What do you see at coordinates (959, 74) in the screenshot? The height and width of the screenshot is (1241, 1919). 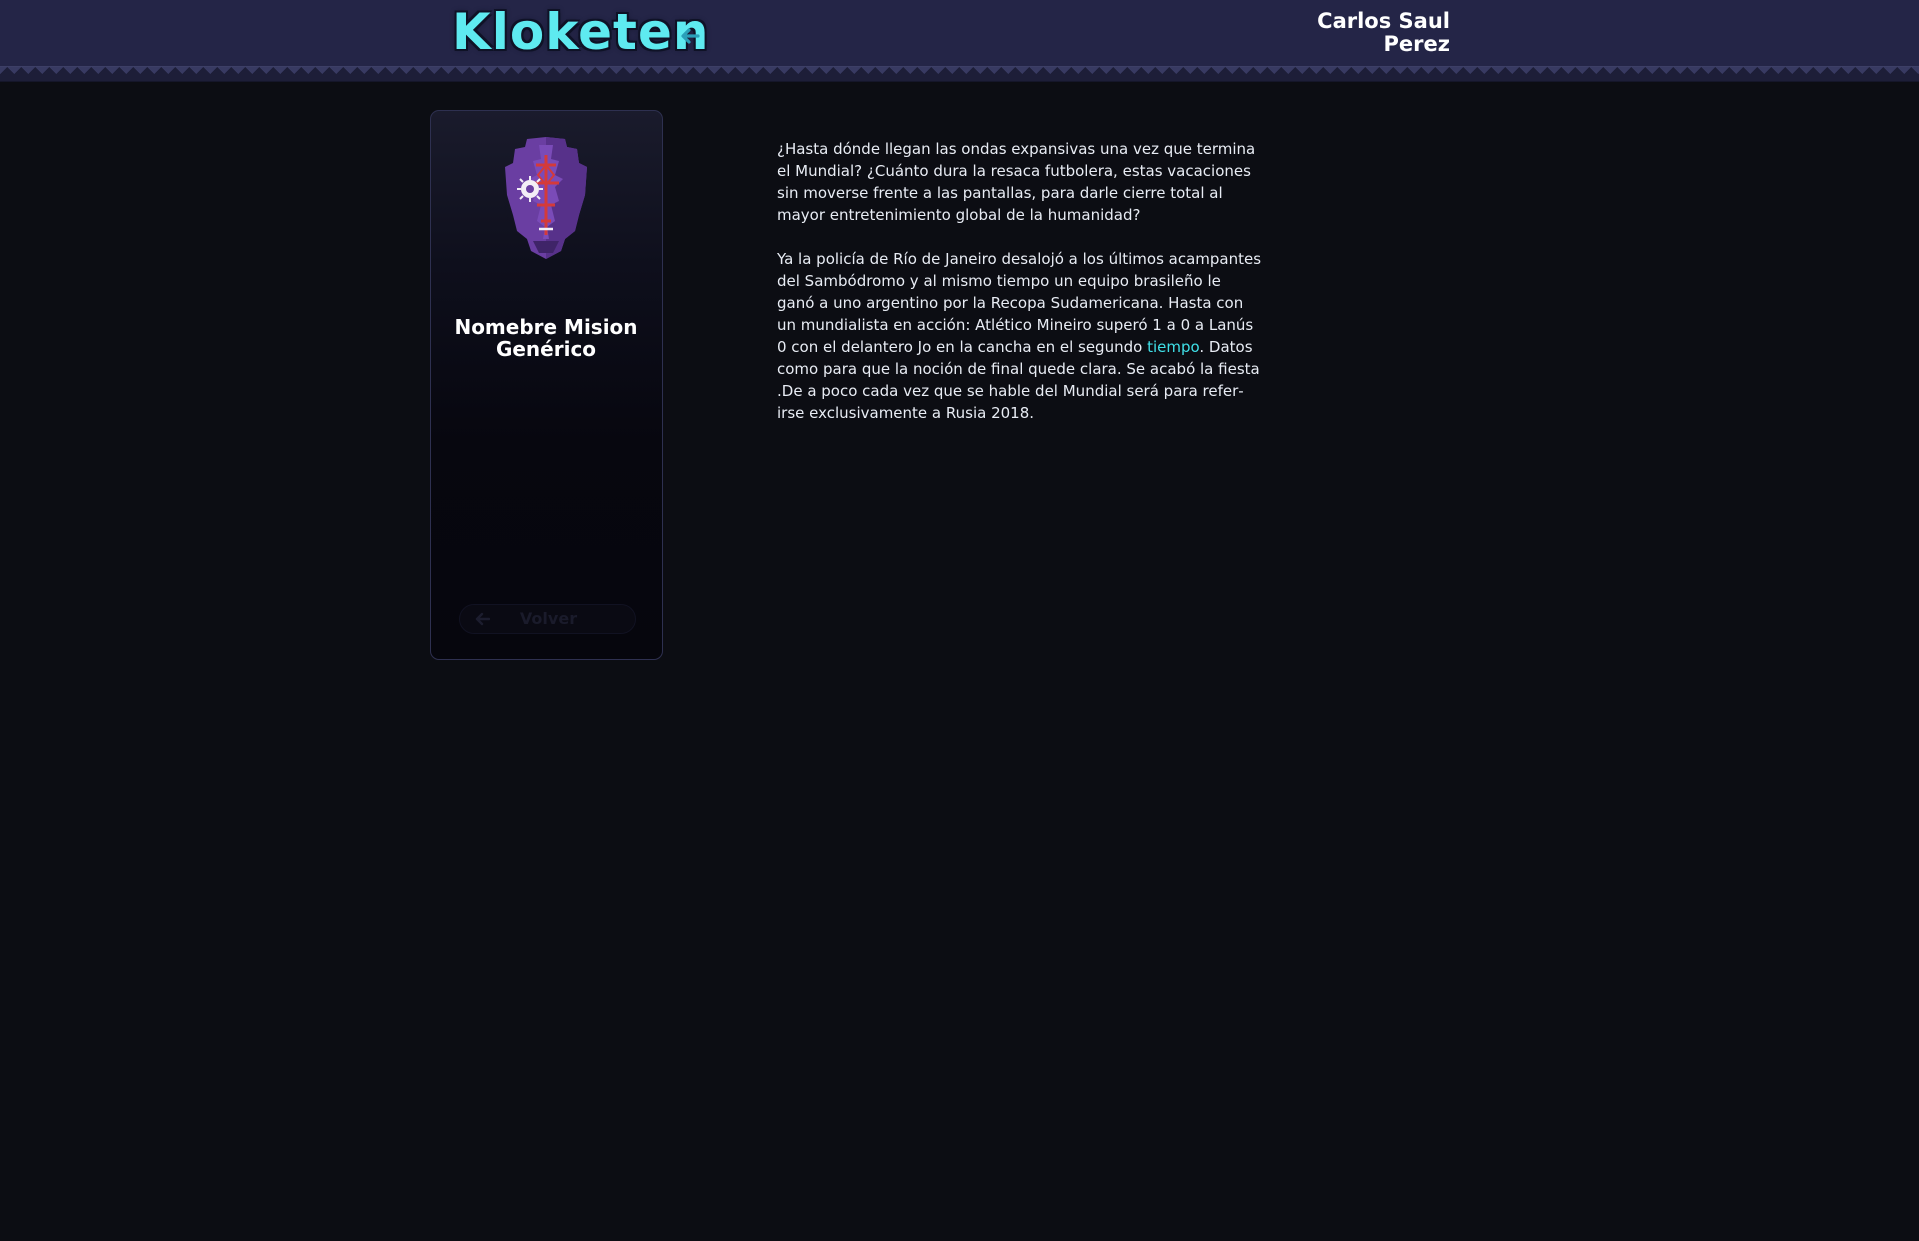 I see `decorative-border` at bounding box center [959, 74].